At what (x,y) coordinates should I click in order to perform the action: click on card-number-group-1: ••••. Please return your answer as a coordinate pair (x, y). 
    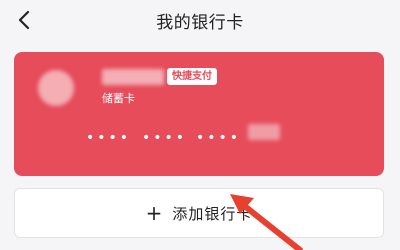
    Looking at the image, I should click on (109, 138).